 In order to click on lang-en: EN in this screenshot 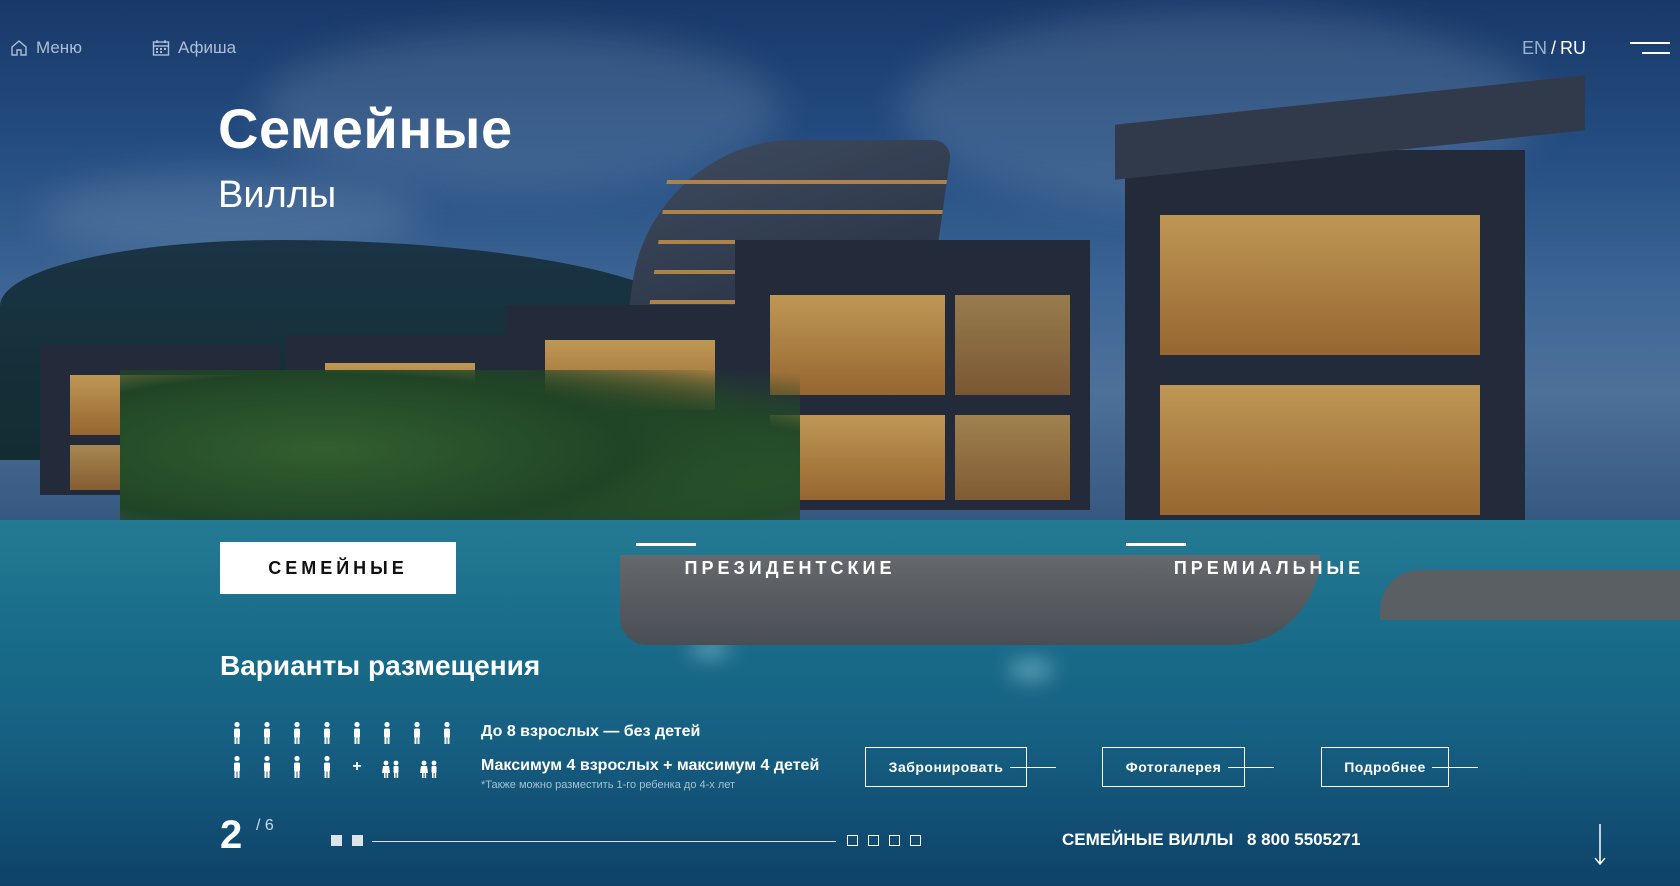, I will do `click(1534, 48)`.